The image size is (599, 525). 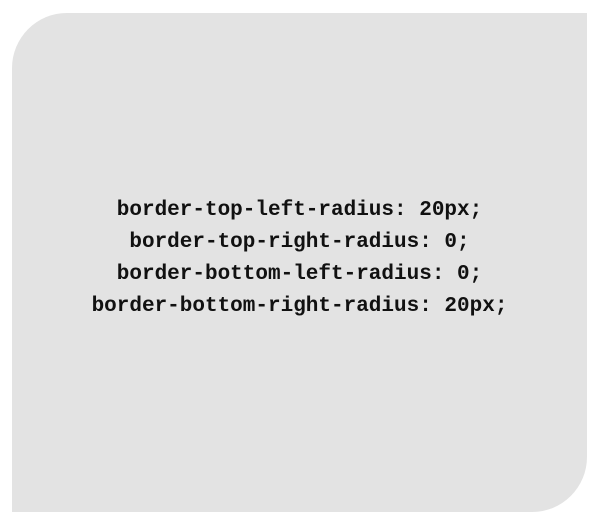 I want to click on code-line-top-left-radius: border-top-left-radius: 20px;, so click(x=299, y=210).